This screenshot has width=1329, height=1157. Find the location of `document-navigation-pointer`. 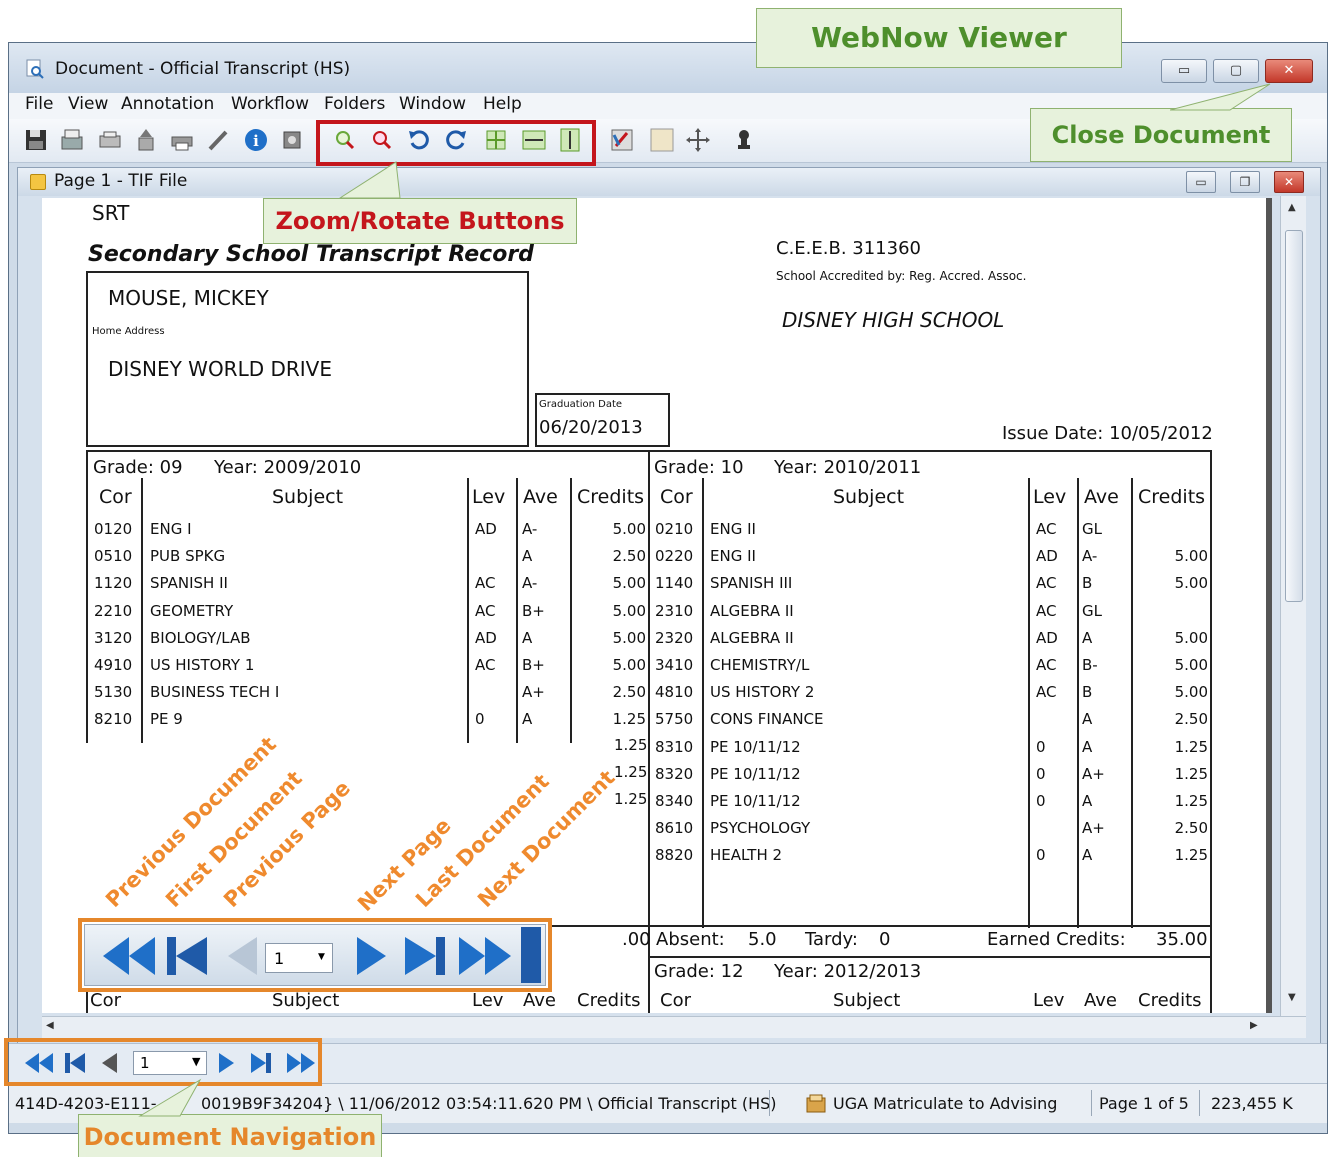

document-navigation-pointer is located at coordinates (170, 1097).